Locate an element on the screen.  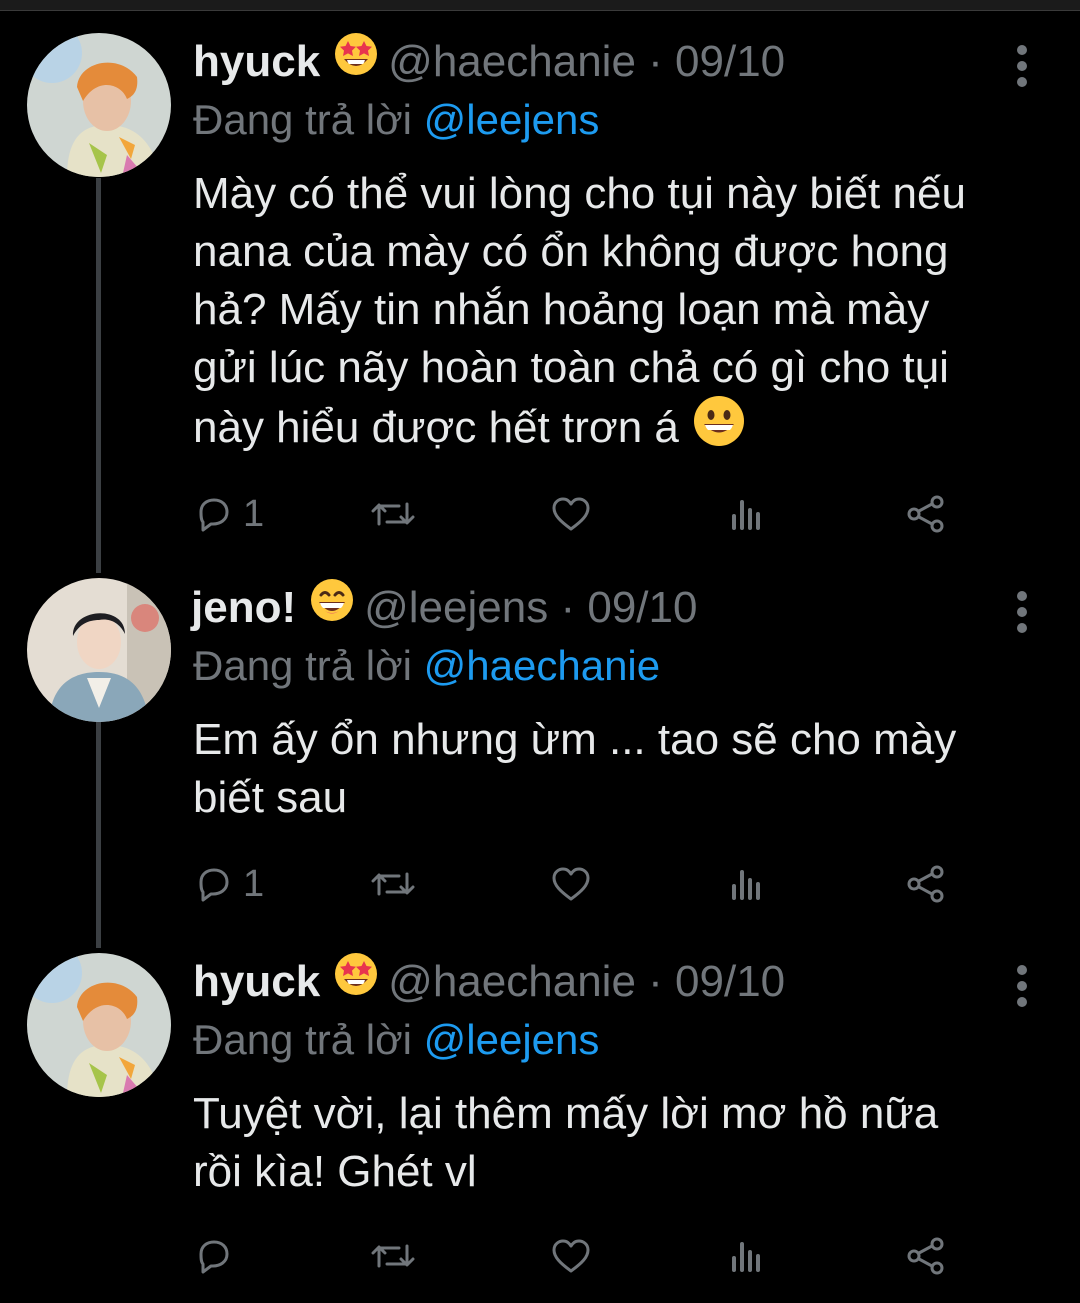
tweet-header: jeno! @leejens · 09/10 is located at coordinates (444, 606).